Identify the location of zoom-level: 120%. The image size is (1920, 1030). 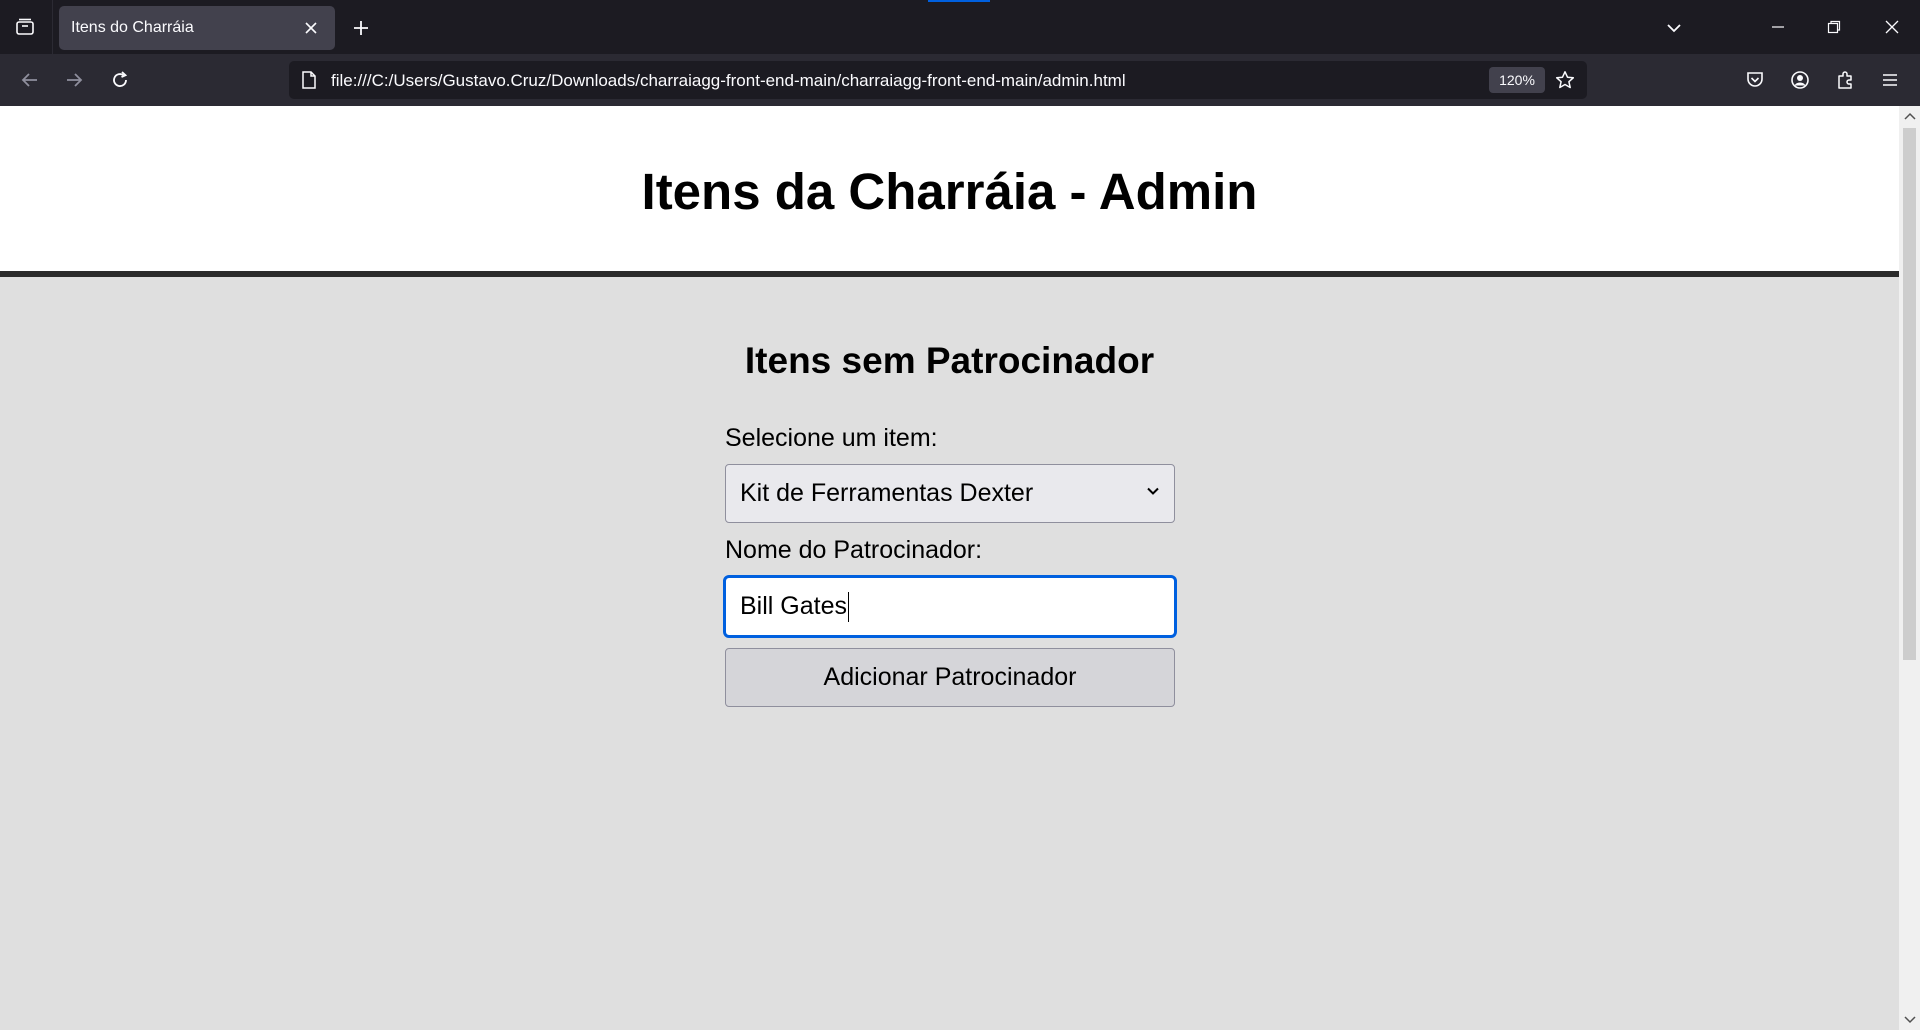
(1517, 80).